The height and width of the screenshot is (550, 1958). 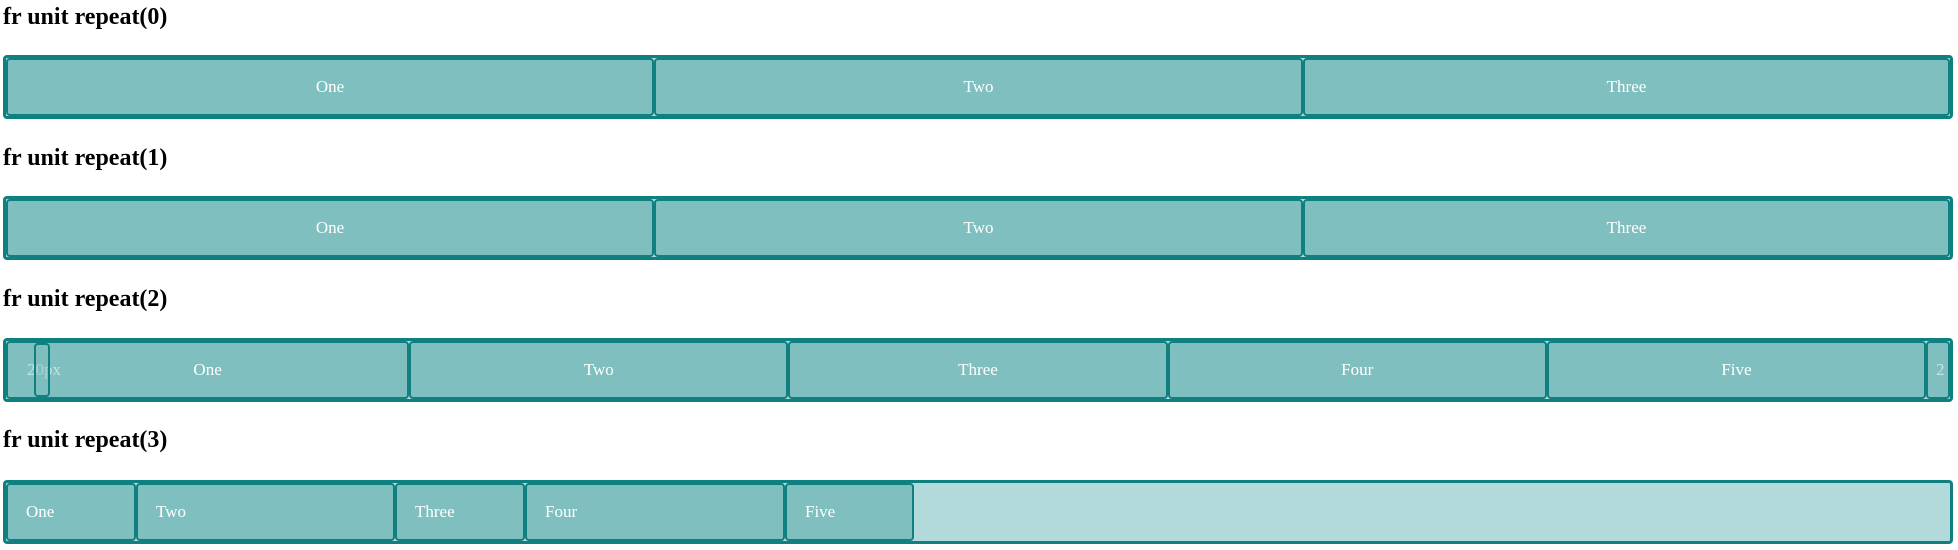 I want to click on overflow-label: 2, so click(x=1940, y=369).